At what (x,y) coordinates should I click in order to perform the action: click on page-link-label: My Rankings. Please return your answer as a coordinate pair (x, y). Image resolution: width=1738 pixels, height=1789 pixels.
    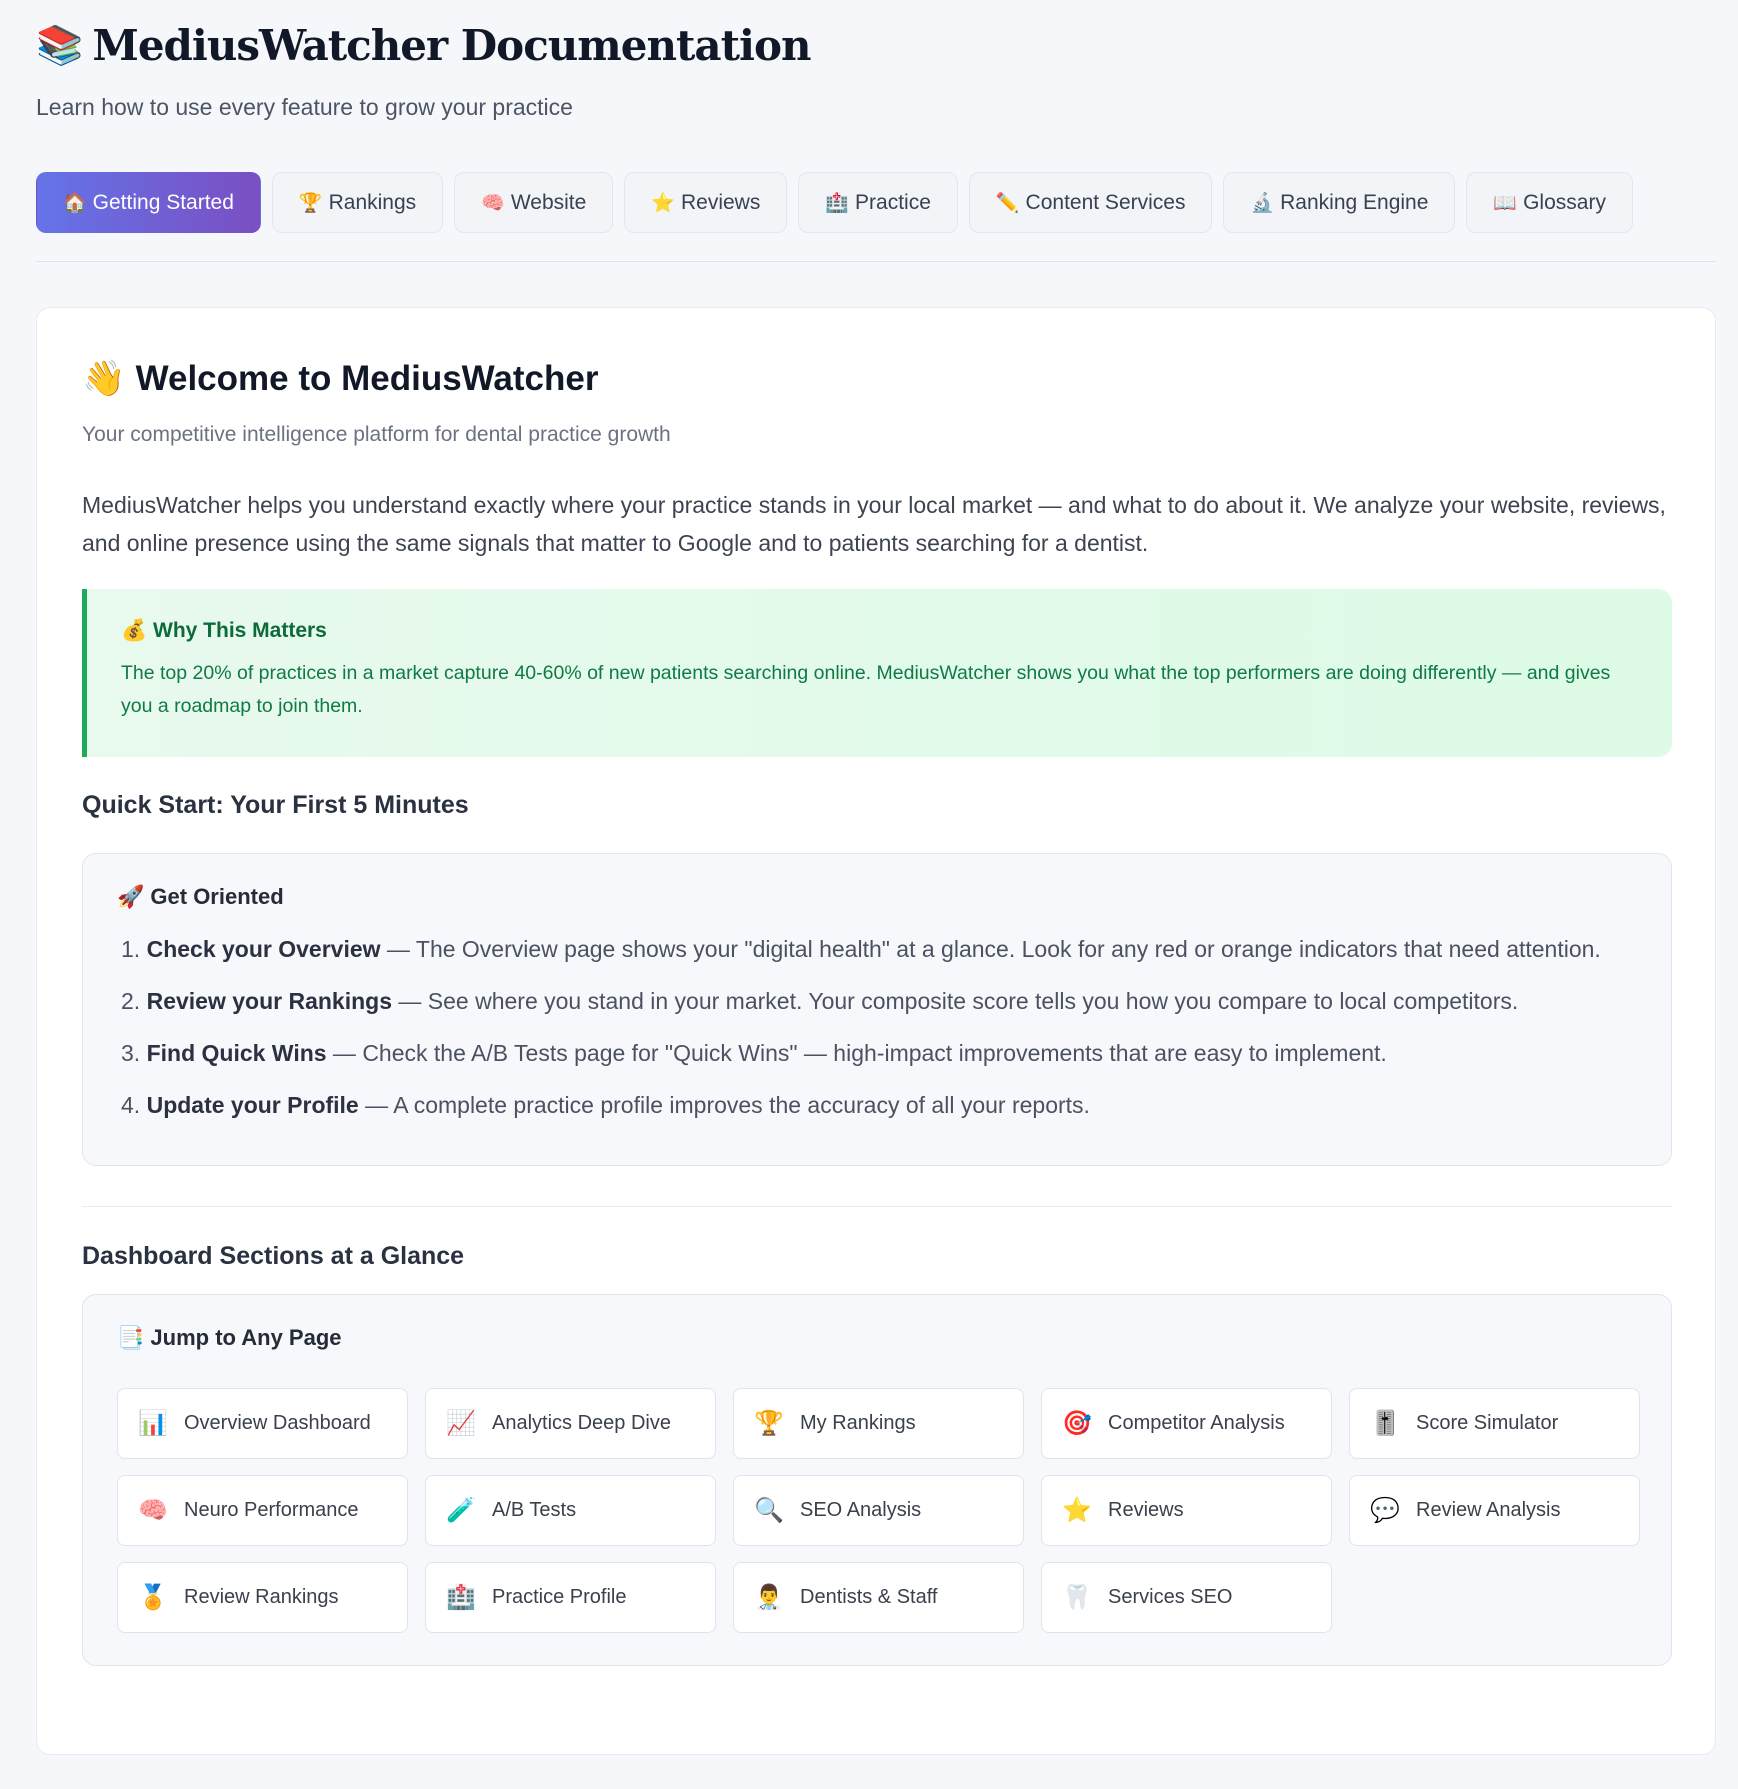
    Looking at the image, I should click on (858, 1423).